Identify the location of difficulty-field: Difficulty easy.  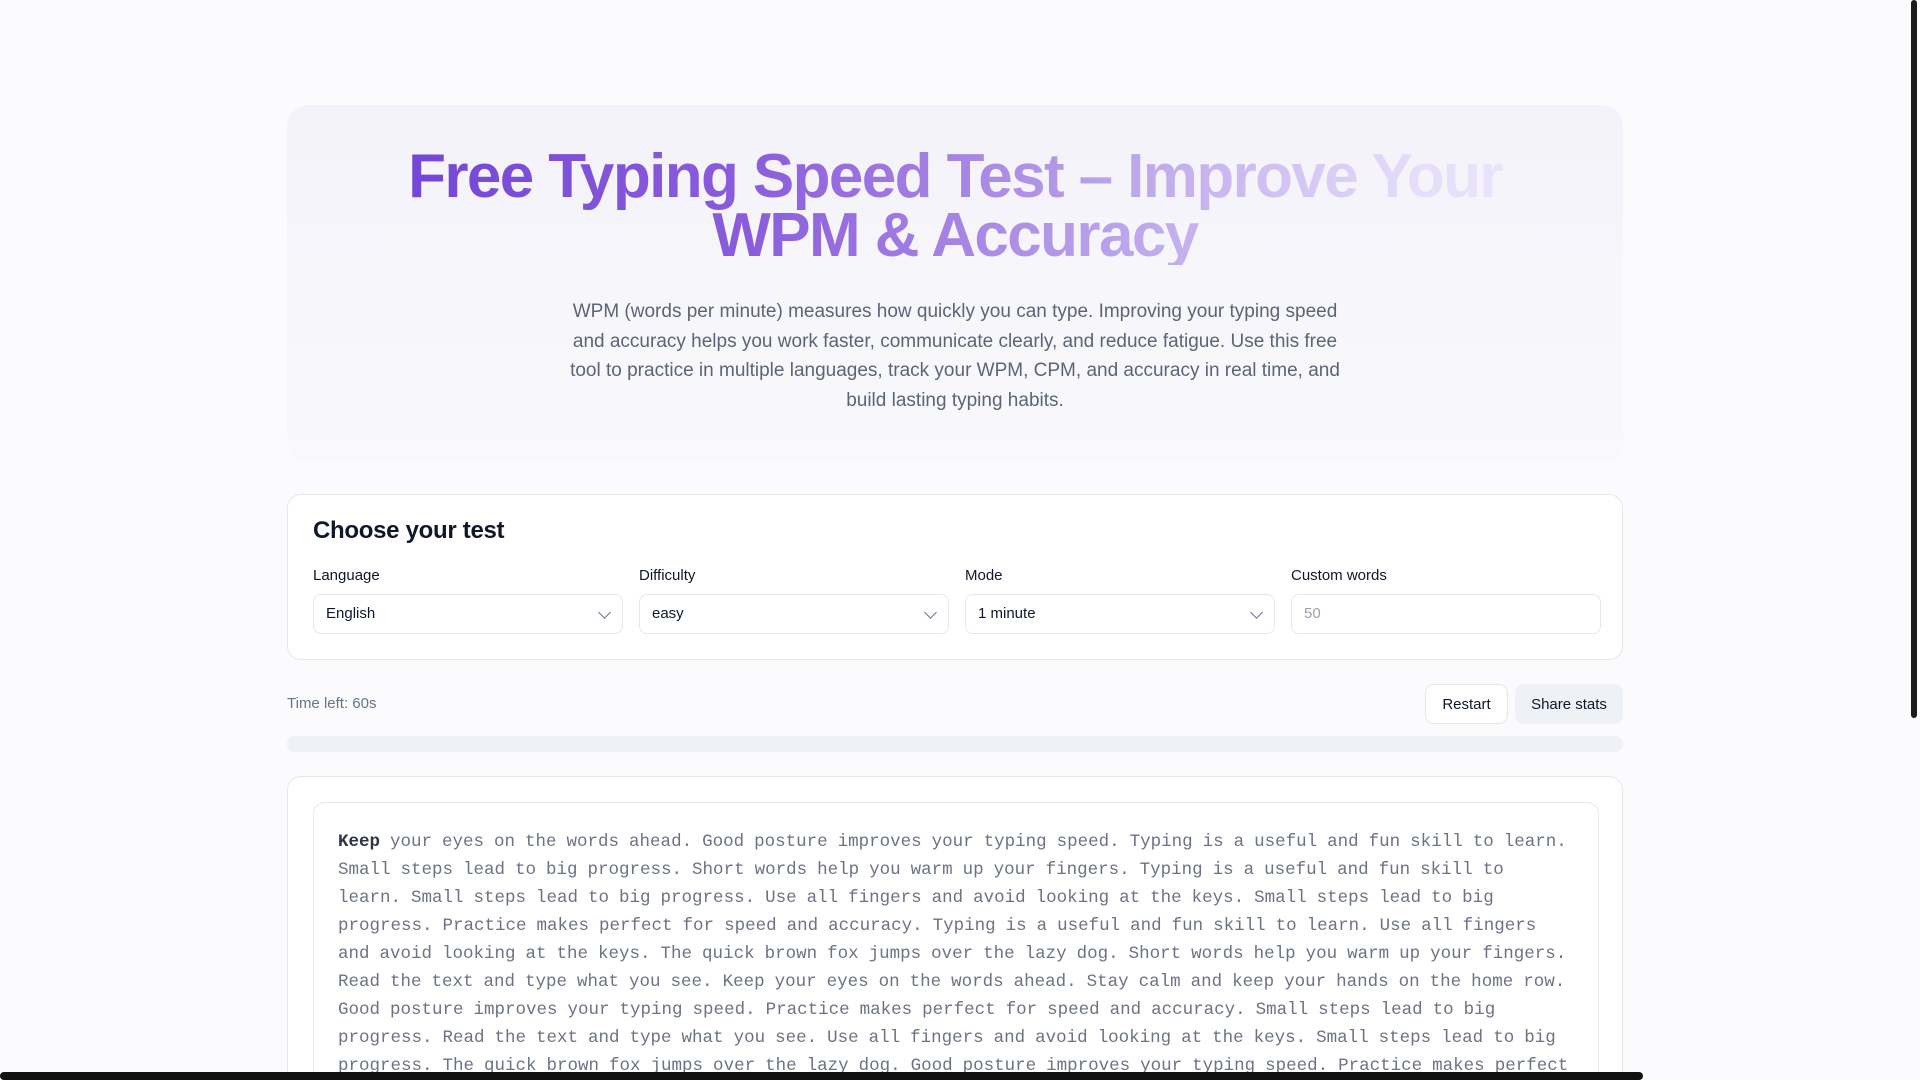
(794, 600).